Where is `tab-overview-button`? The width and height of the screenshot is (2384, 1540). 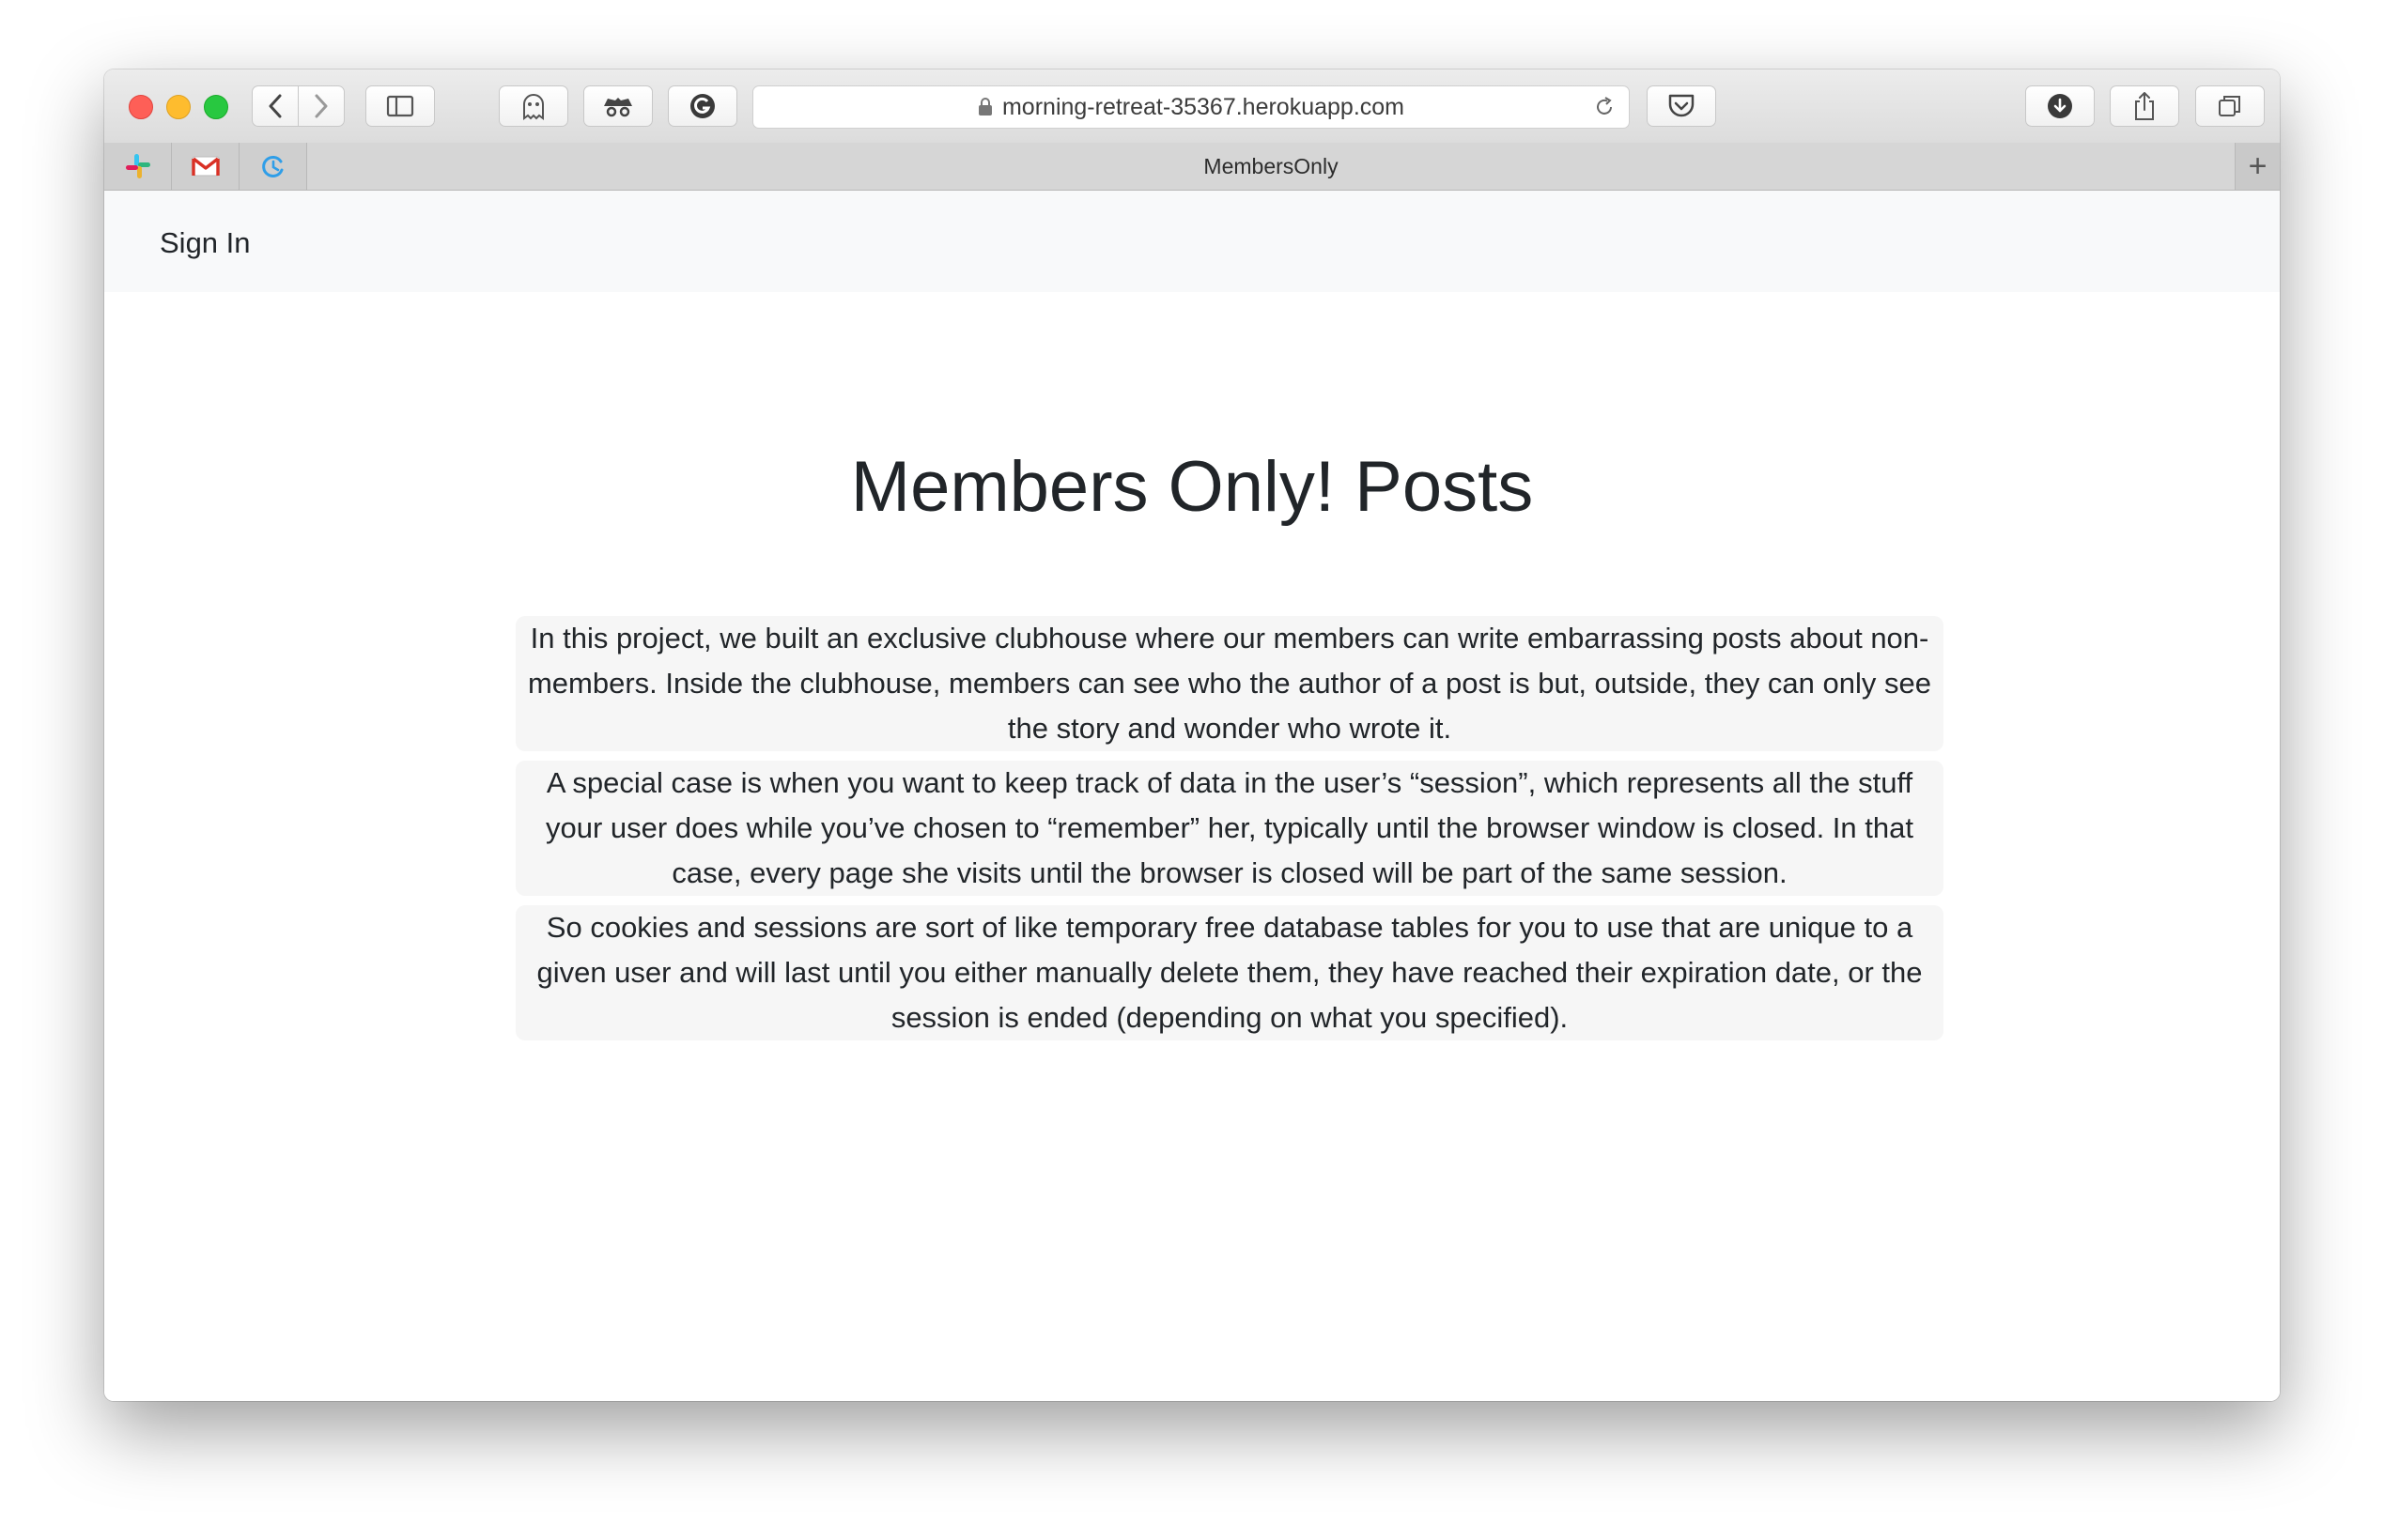
tab-overview-button is located at coordinates (2230, 106).